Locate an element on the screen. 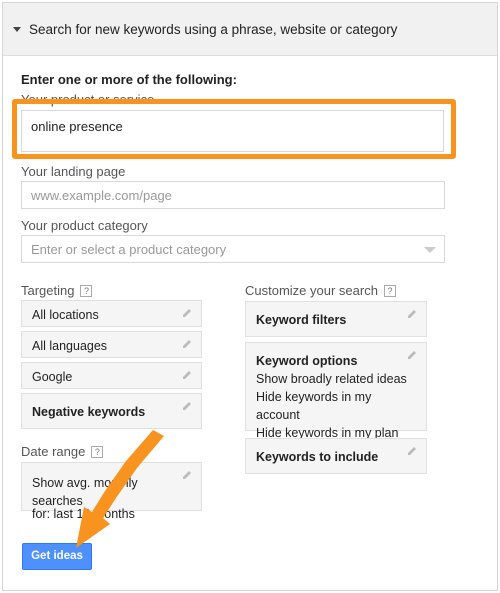 Image resolution: width=500 pixels, height=593 pixels. keywords-to-include: Keywords to include is located at coordinates (336, 456).